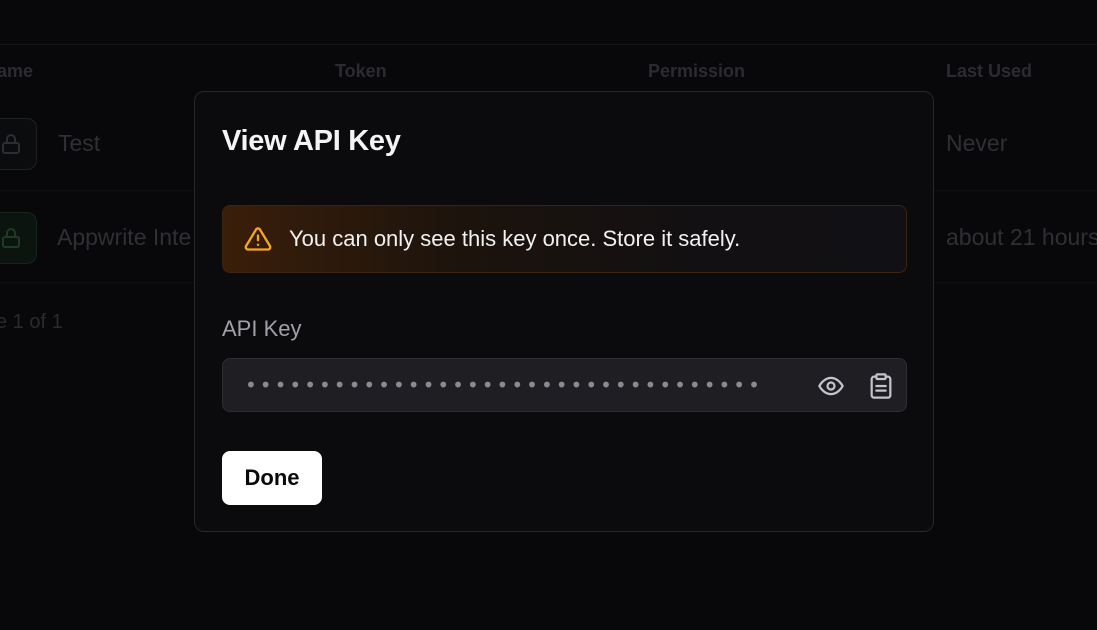  What do you see at coordinates (79, 143) in the screenshot?
I see `table-row-name: Test` at bounding box center [79, 143].